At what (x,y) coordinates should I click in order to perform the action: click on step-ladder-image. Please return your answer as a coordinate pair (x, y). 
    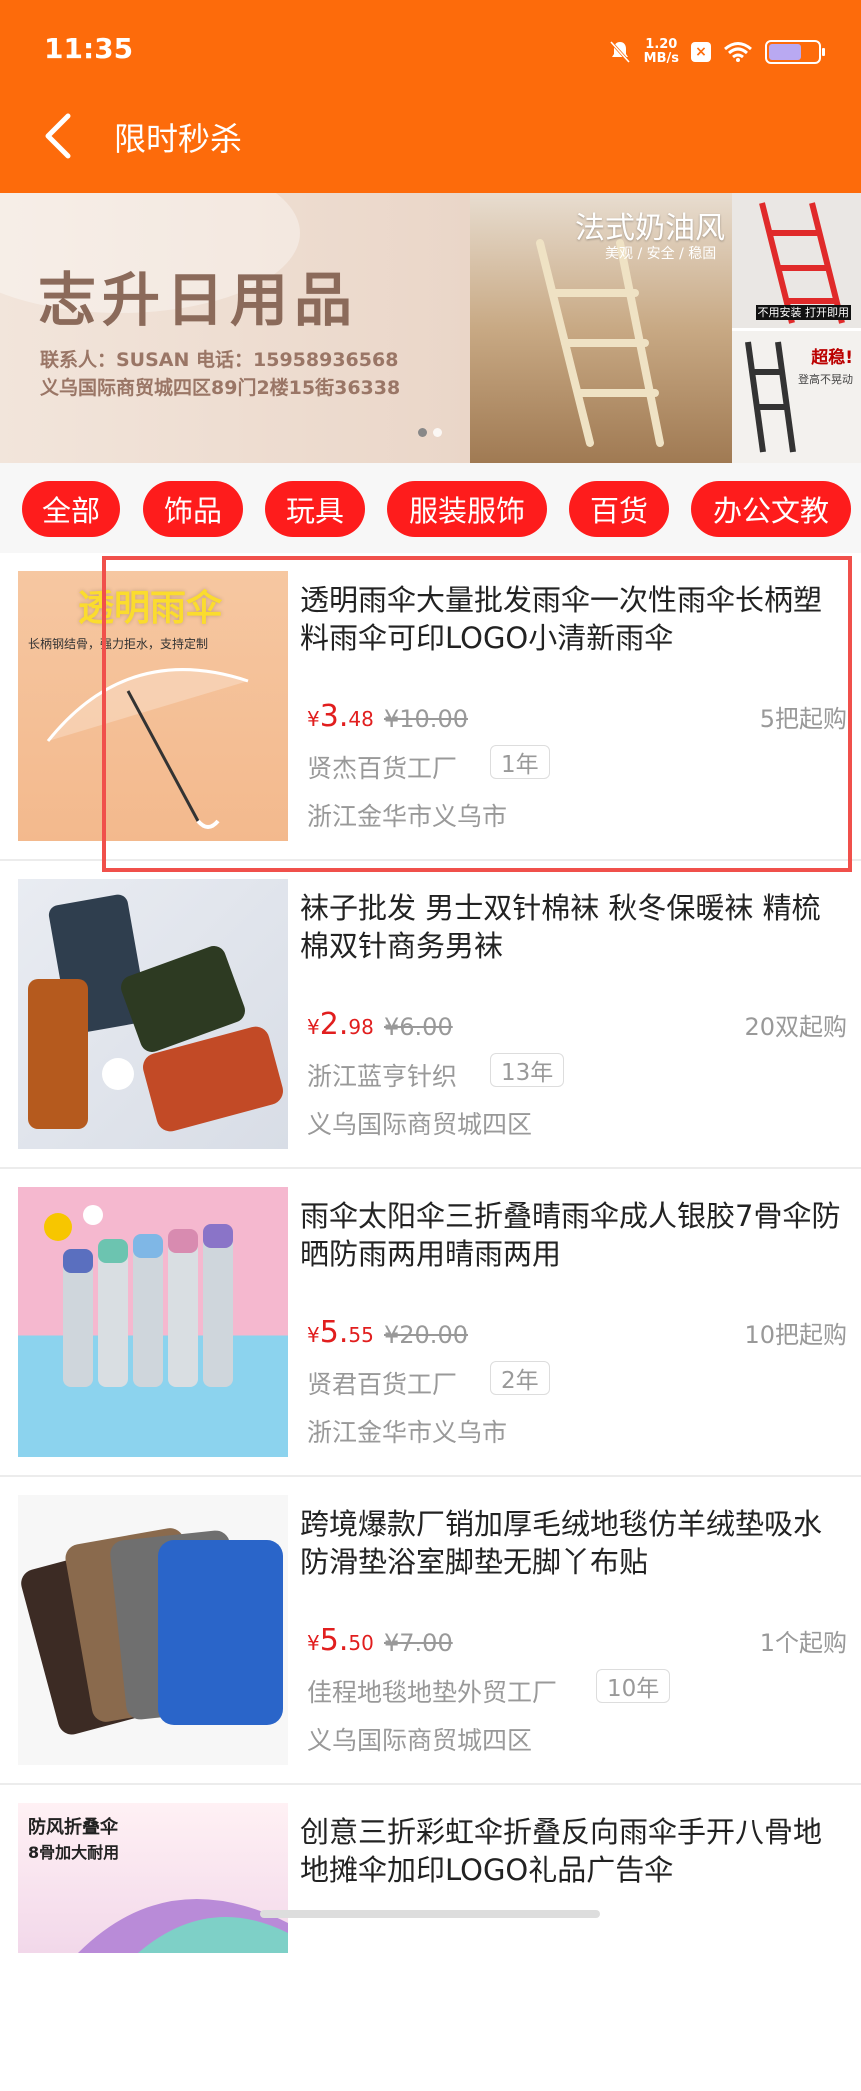
    Looking at the image, I should click on (600, 343).